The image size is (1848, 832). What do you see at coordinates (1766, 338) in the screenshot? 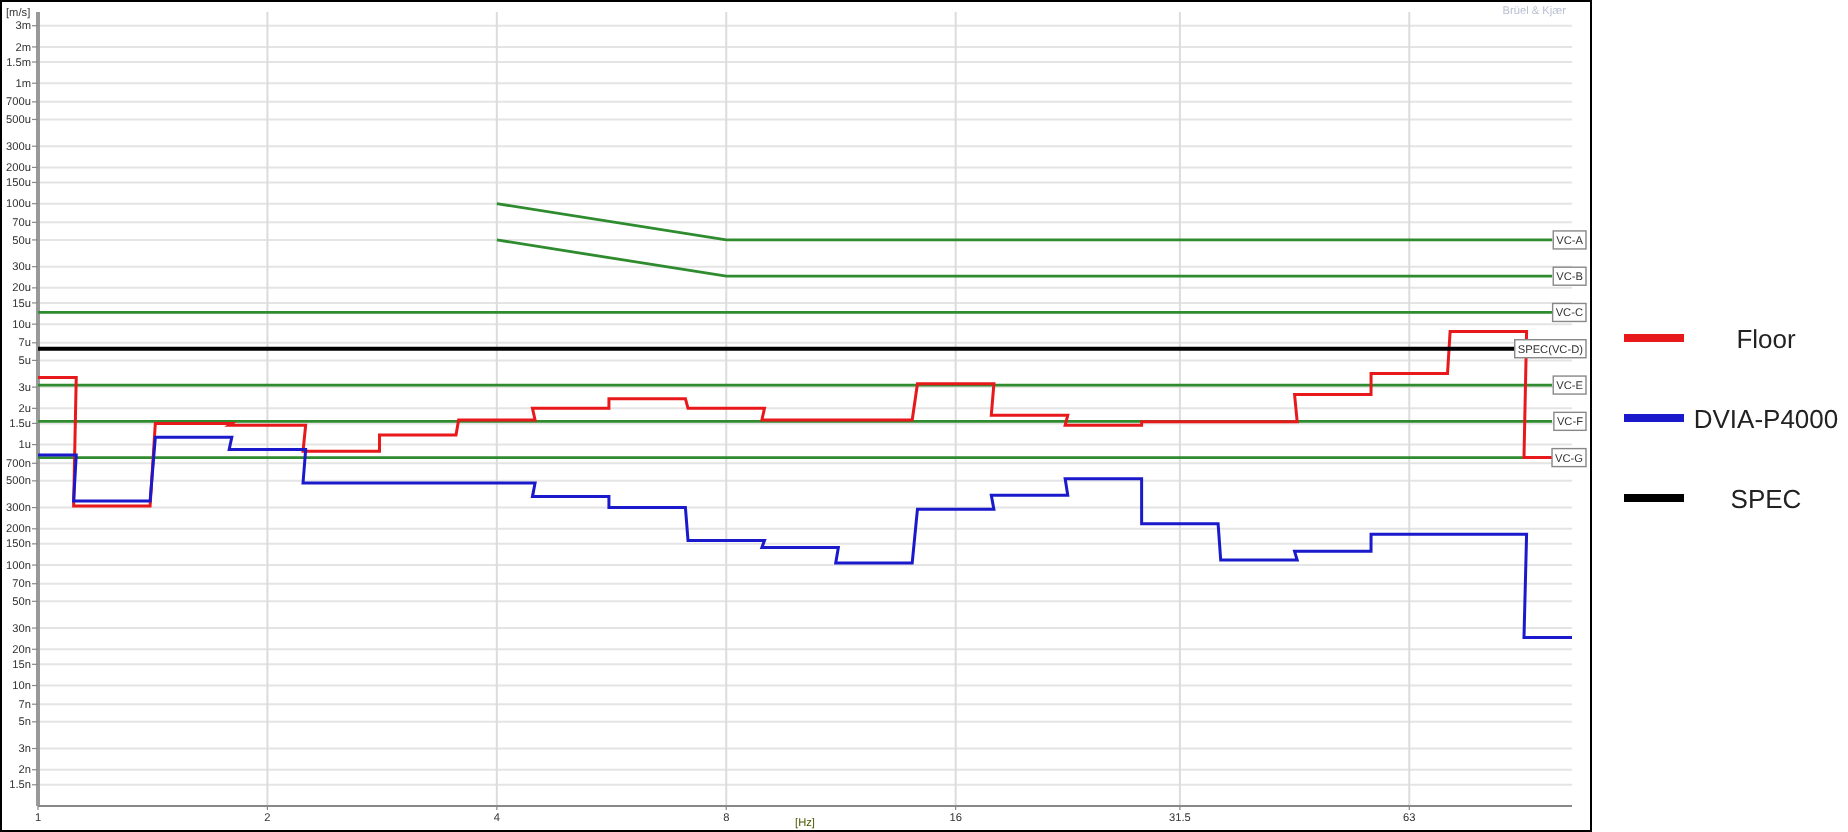
I see `legend-label: Floor` at bounding box center [1766, 338].